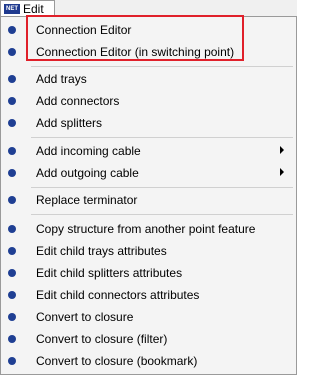 This screenshot has height=375, width=320. Describe the element at coordinates (101, 251) in the screenshot. I see `menu-item-label: Edit child trays attributes` at that location.